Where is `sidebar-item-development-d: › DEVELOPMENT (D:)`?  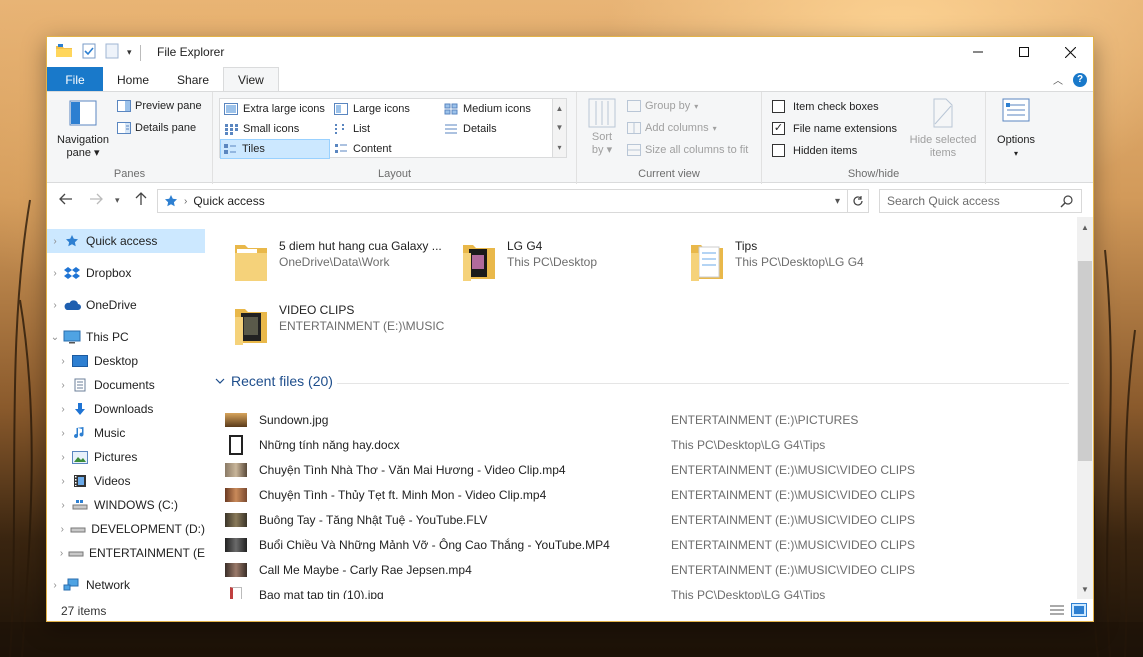
sidebar-item-development-d: › DEVELOPMENT (D:) is located at coordinates (126, 529).